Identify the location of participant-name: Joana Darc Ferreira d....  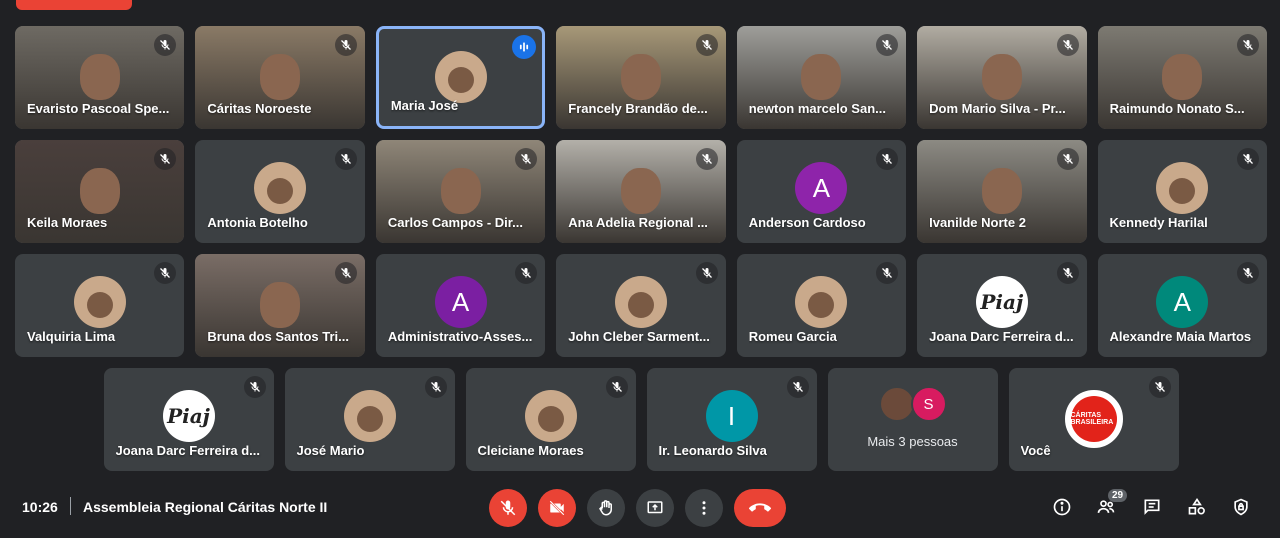
(188, 450).